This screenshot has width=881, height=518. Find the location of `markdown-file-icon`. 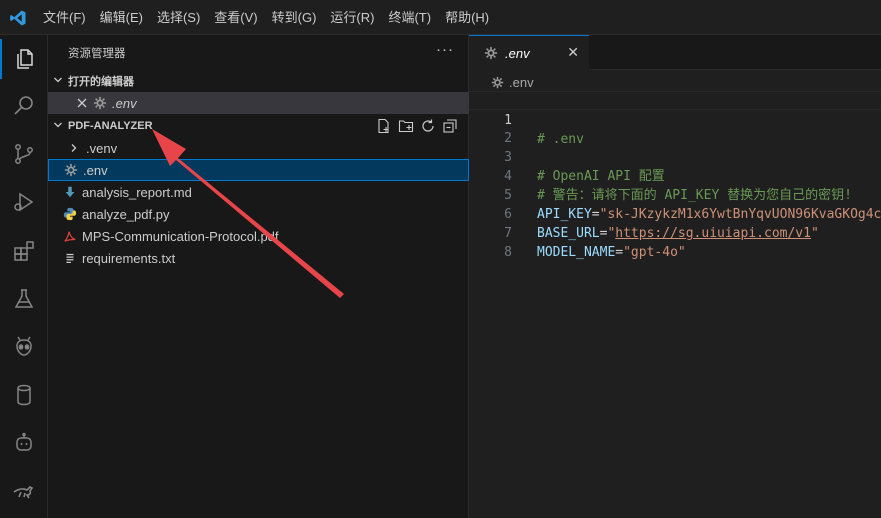

markdown-file-icon is located at coordinates (70, 192).